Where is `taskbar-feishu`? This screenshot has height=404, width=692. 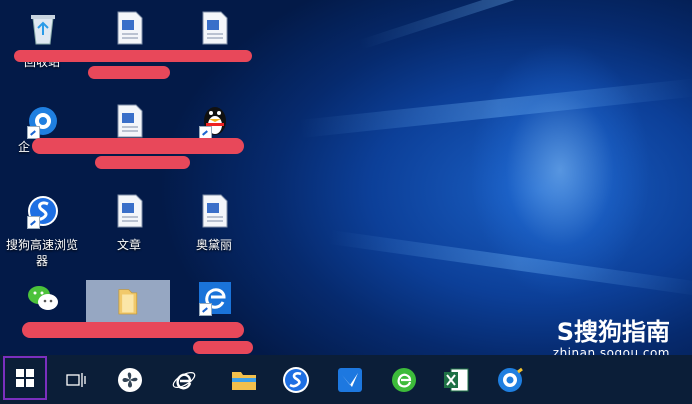 taskbar-feishu is located at coordinates (350, 379).